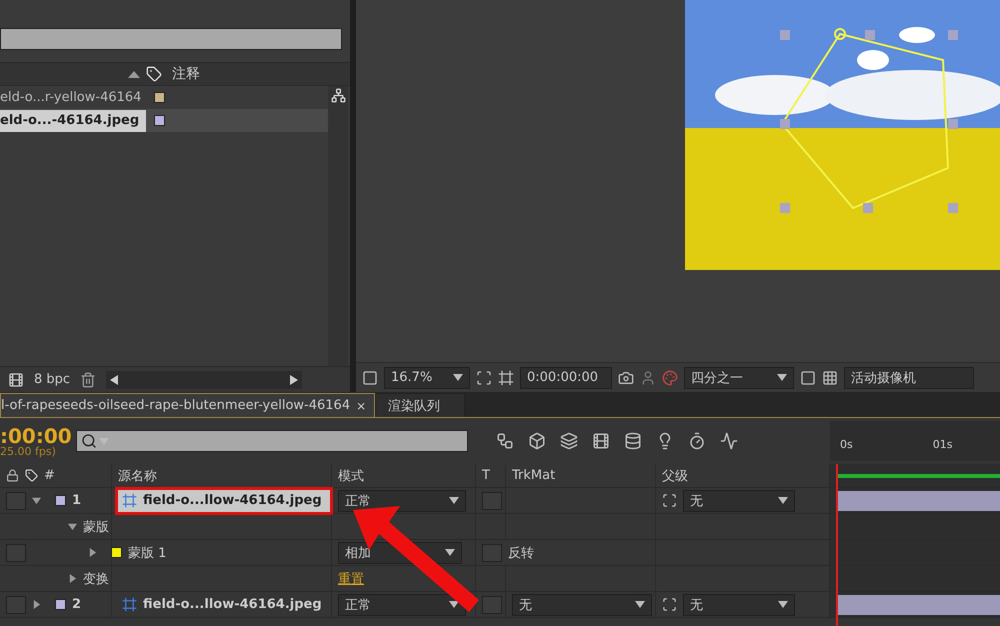 This screenshot has width=1000, height=626. What do you see at coordinates (88, 380) in the screenshot?
I see `trash-icon` at bounding box center [88, 380].